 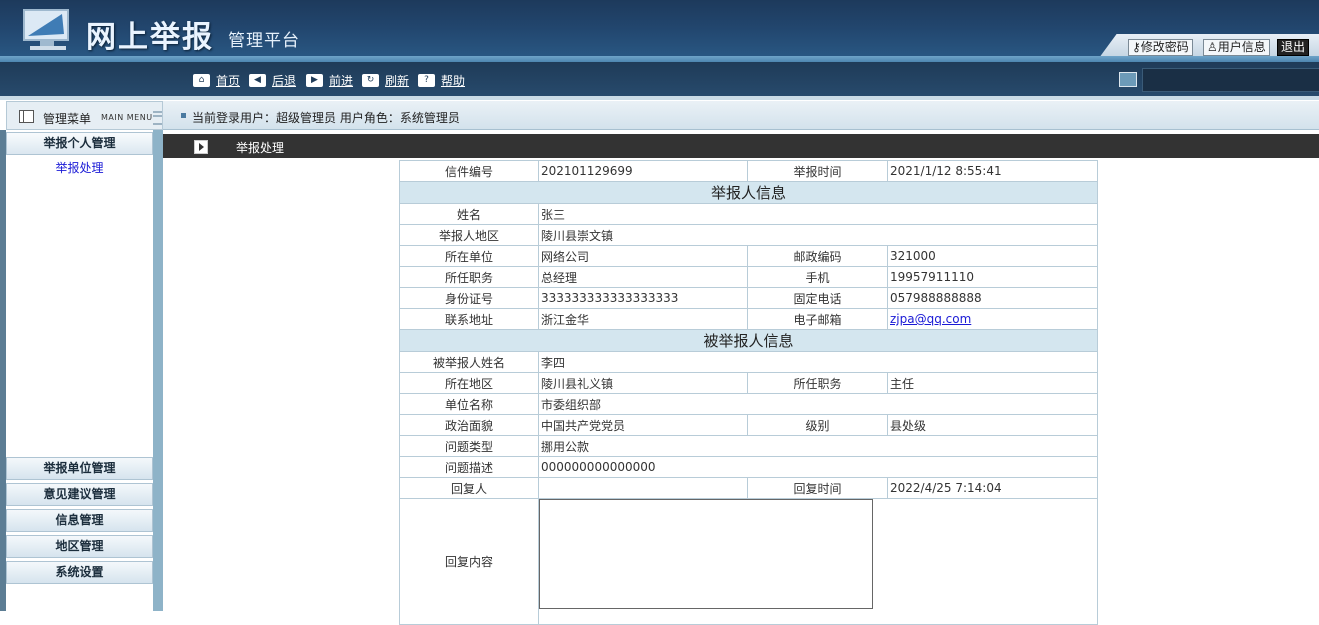 I want to click on sidebar-frame-right, so click(x=158, y=370).